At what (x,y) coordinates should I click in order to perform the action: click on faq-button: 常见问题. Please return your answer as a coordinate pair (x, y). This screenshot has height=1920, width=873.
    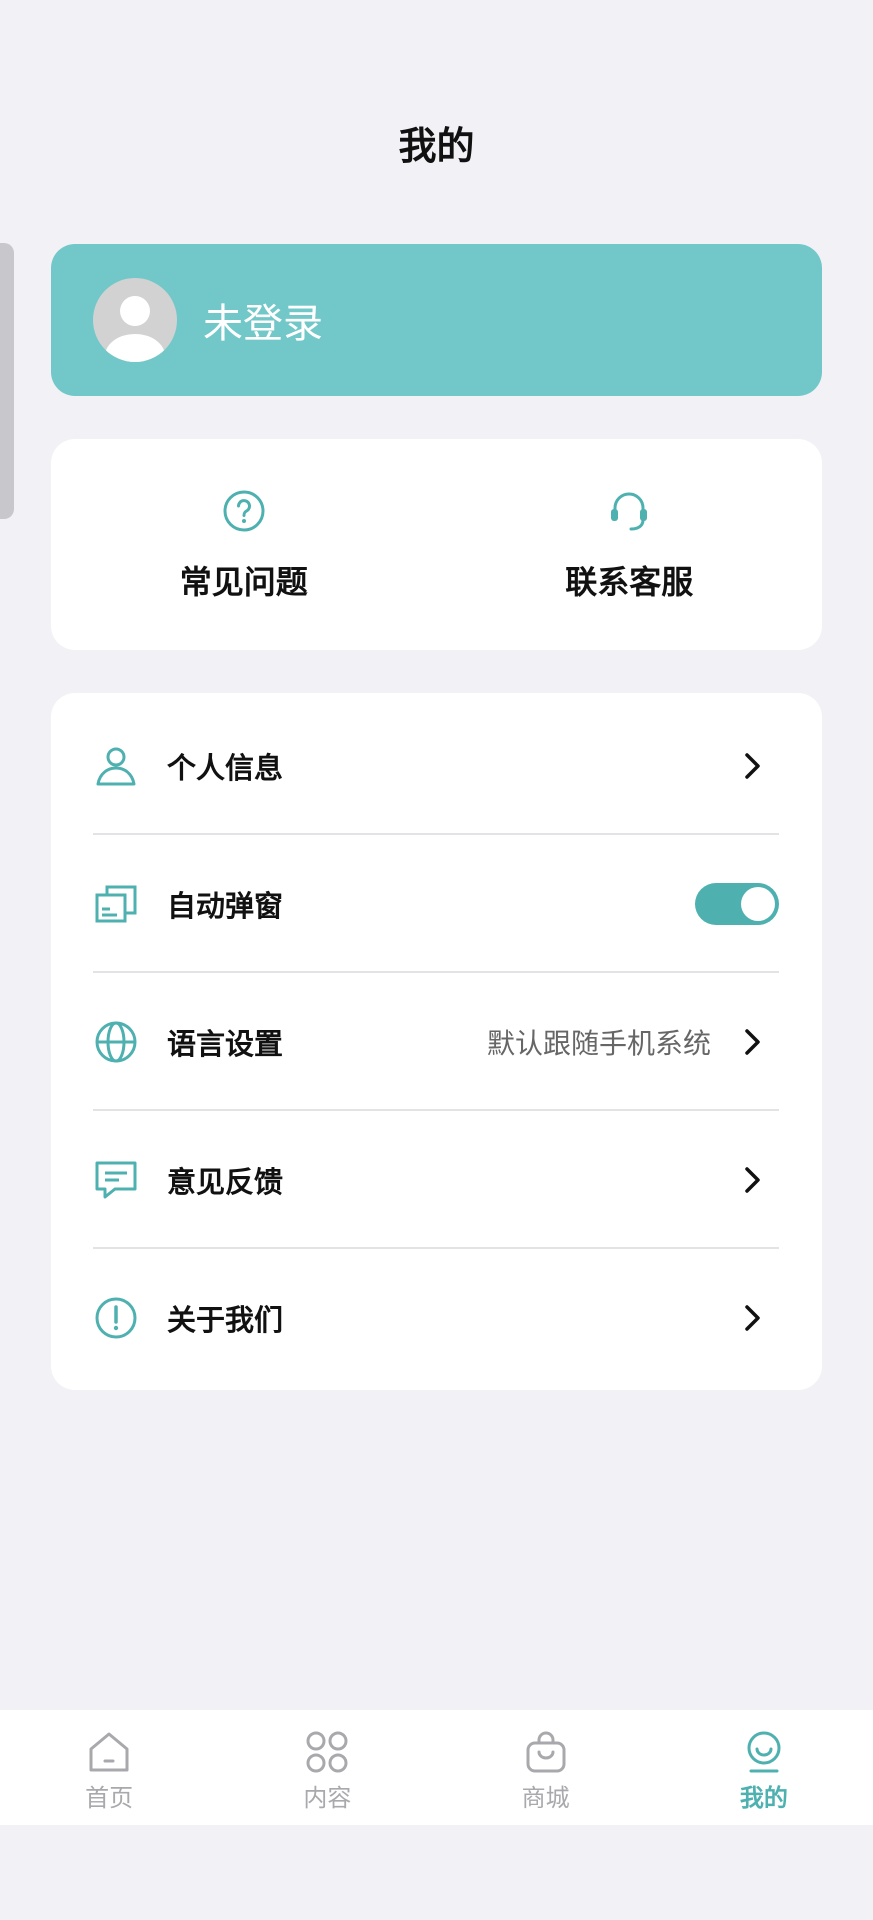
    Looking at the image, I should click on (244, 544).